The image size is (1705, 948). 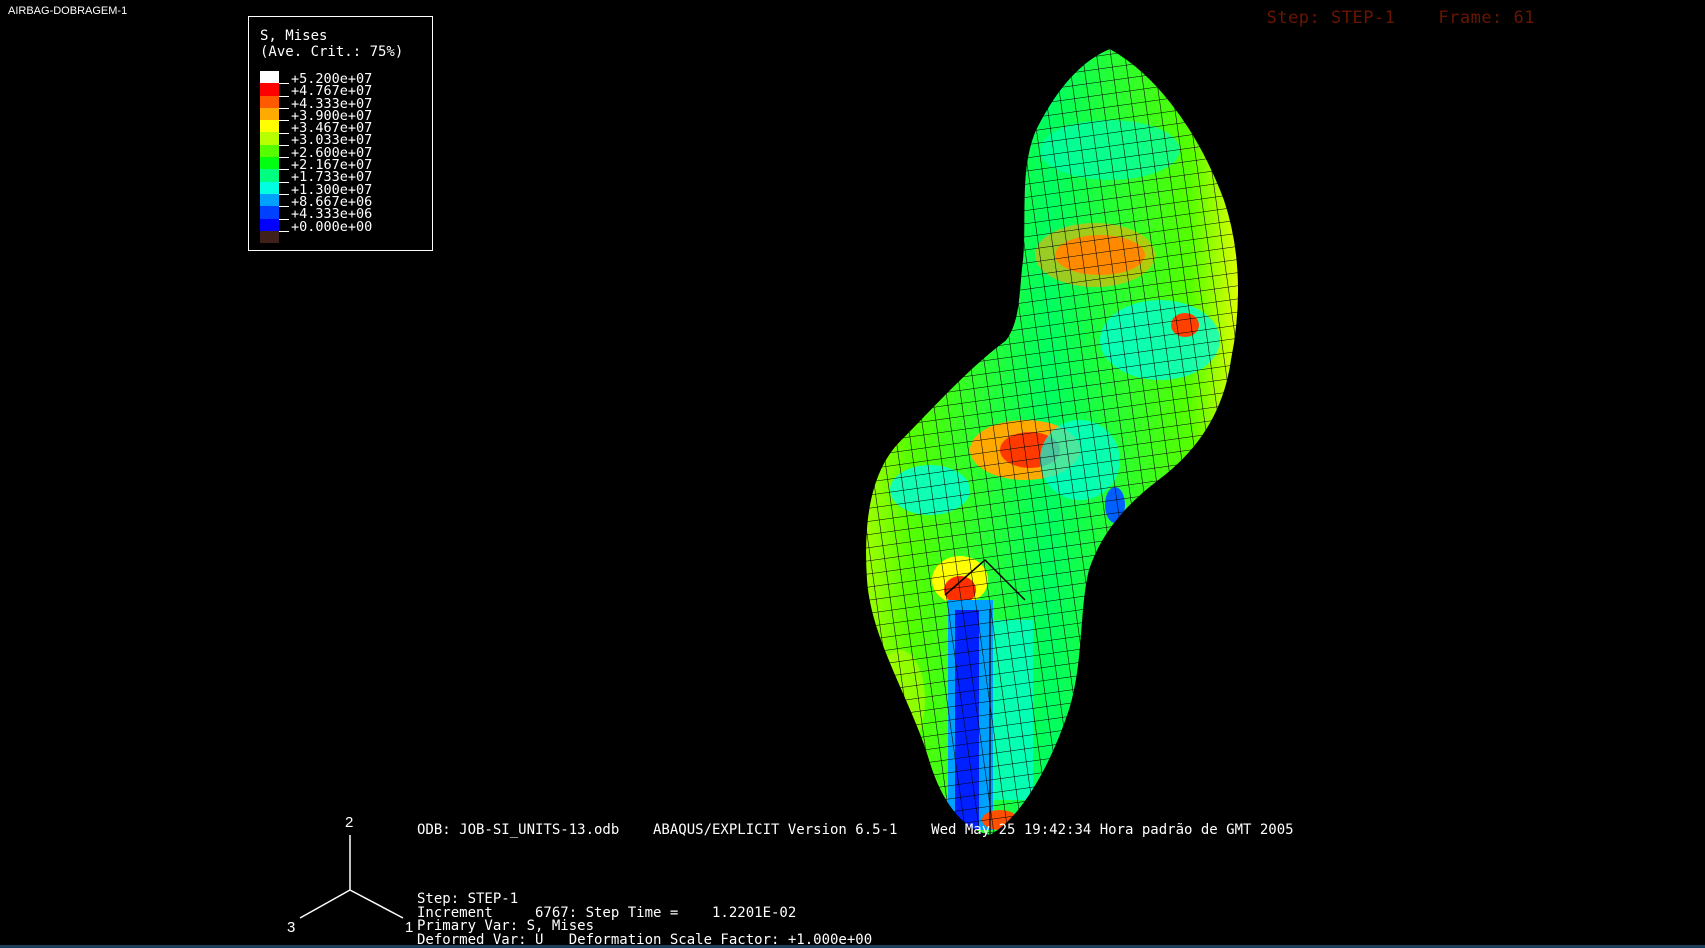 What do you see at coordinates (291, 927) in the screenshot?
I see `triad-axis-3-label: 3` at bounding box center [291, 927].